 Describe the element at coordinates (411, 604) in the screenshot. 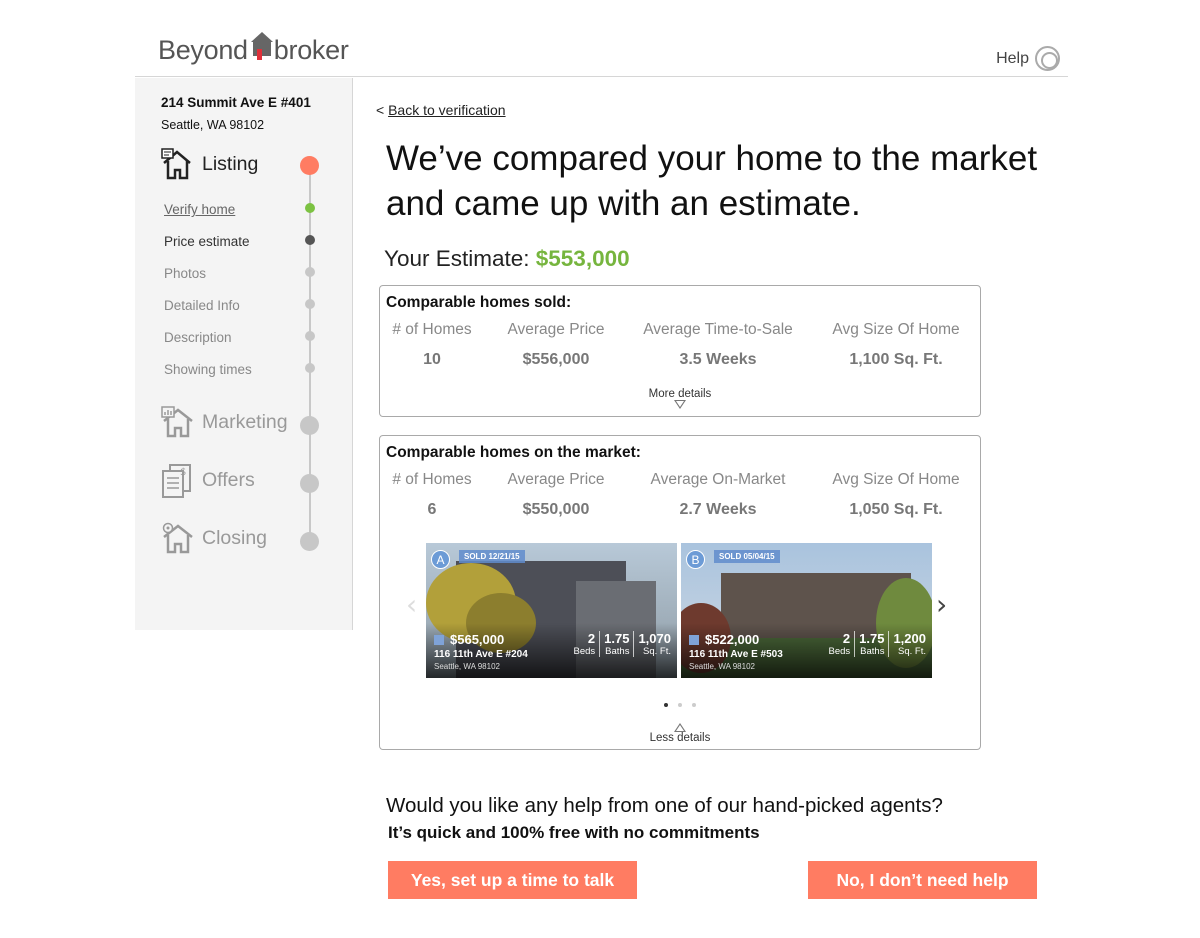

I see `carousel-prev-arrow: ‹` at that location.